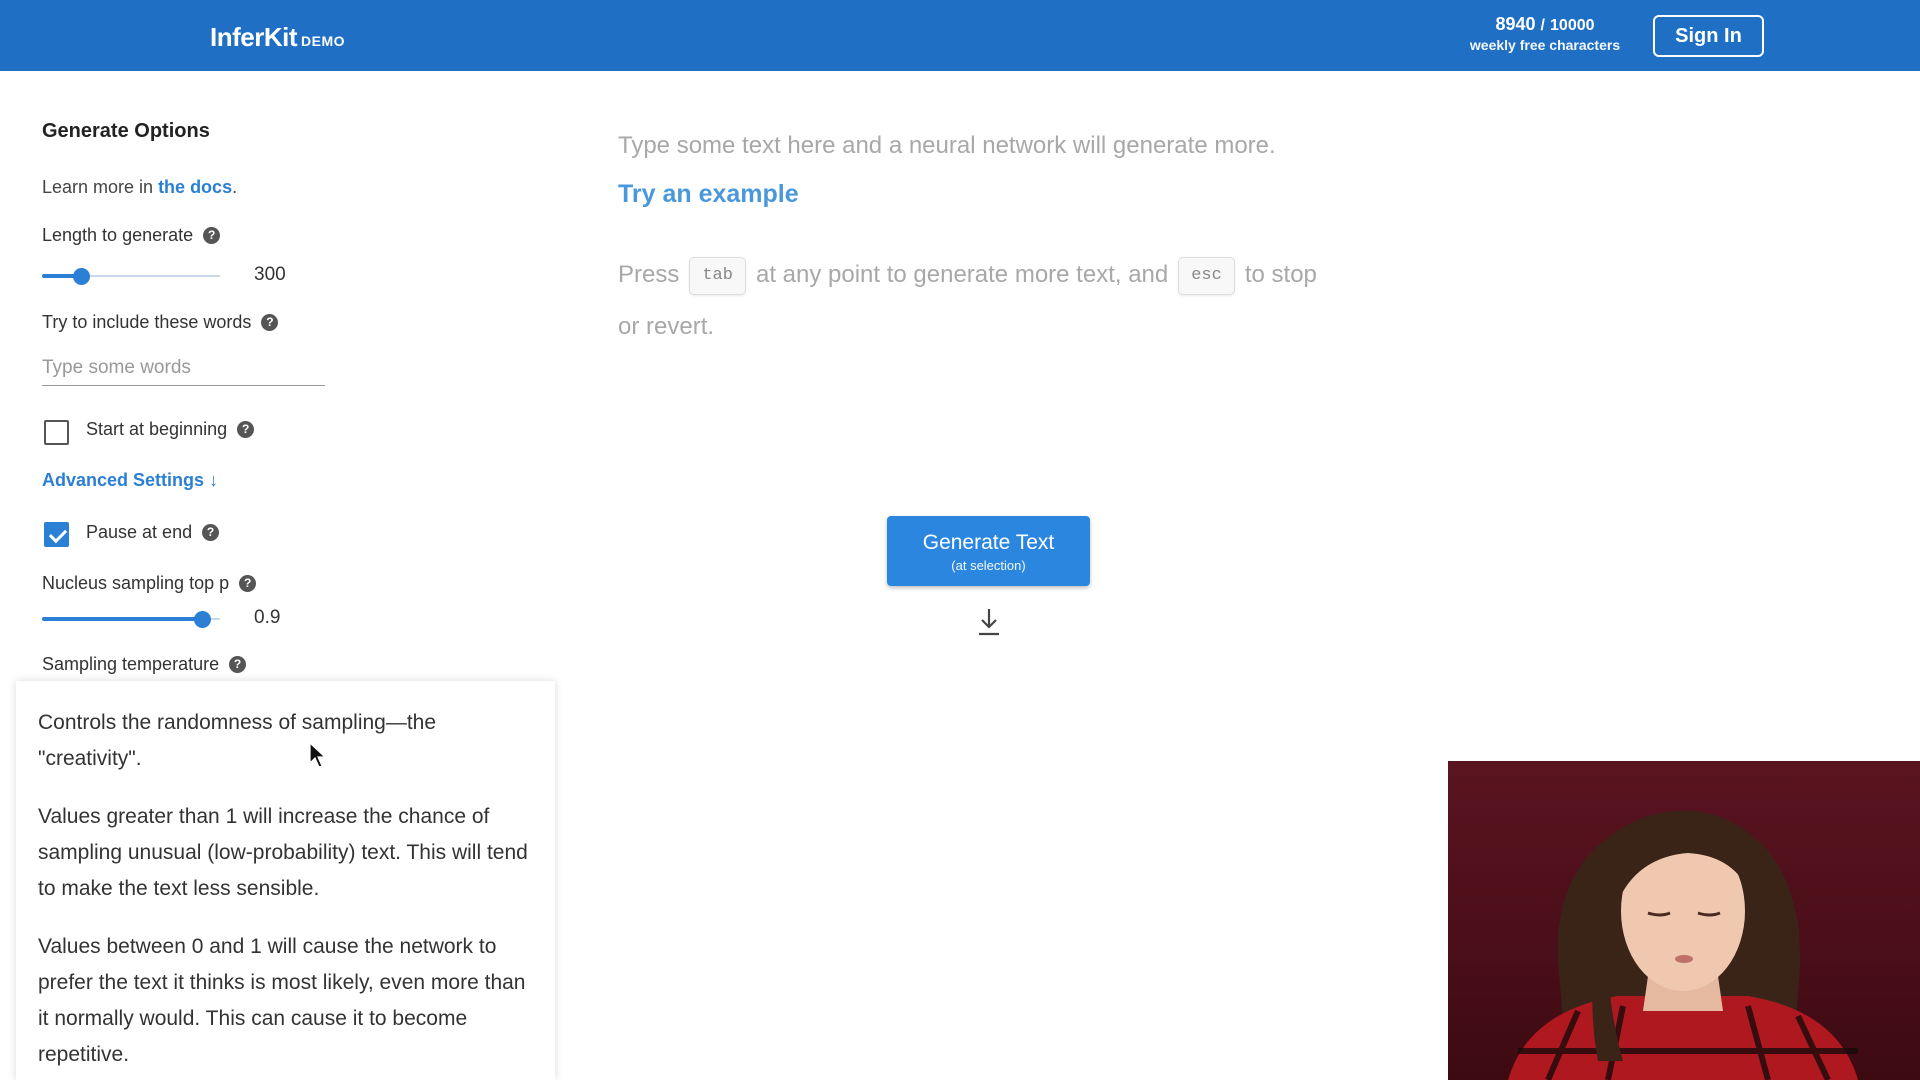 The width and height of the screenshot is (1920, 1080). Describe the element at coordinates (1708, 36) in the screenshot. I see `sign-in-button: Sign In` at that location.